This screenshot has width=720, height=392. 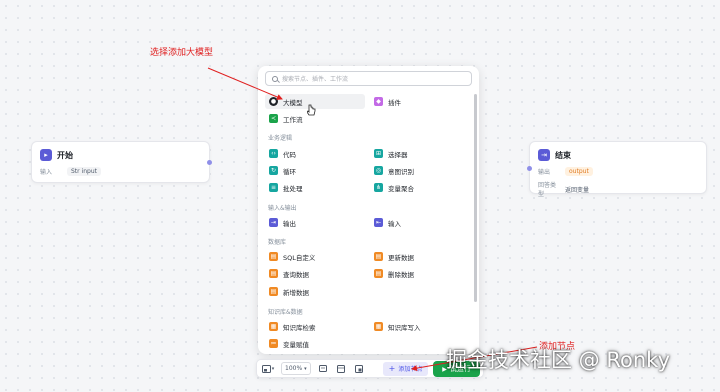 I want to click on arrow-to-llm, so click(x=245, y=83).